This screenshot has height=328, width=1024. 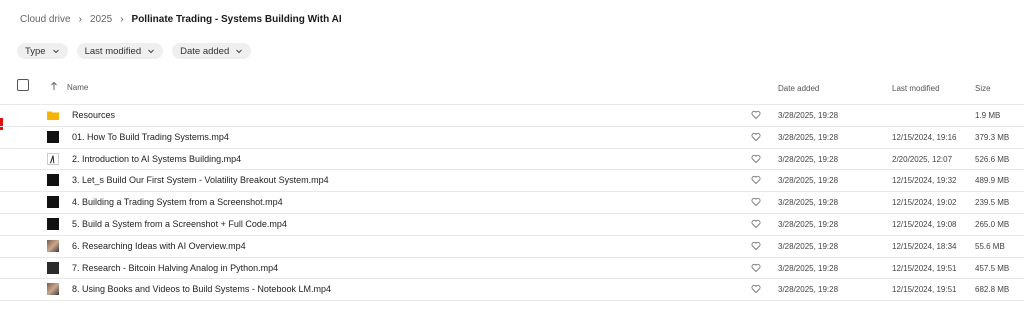 I want to click on column-header-size: Size, so click(x=983, y=88).